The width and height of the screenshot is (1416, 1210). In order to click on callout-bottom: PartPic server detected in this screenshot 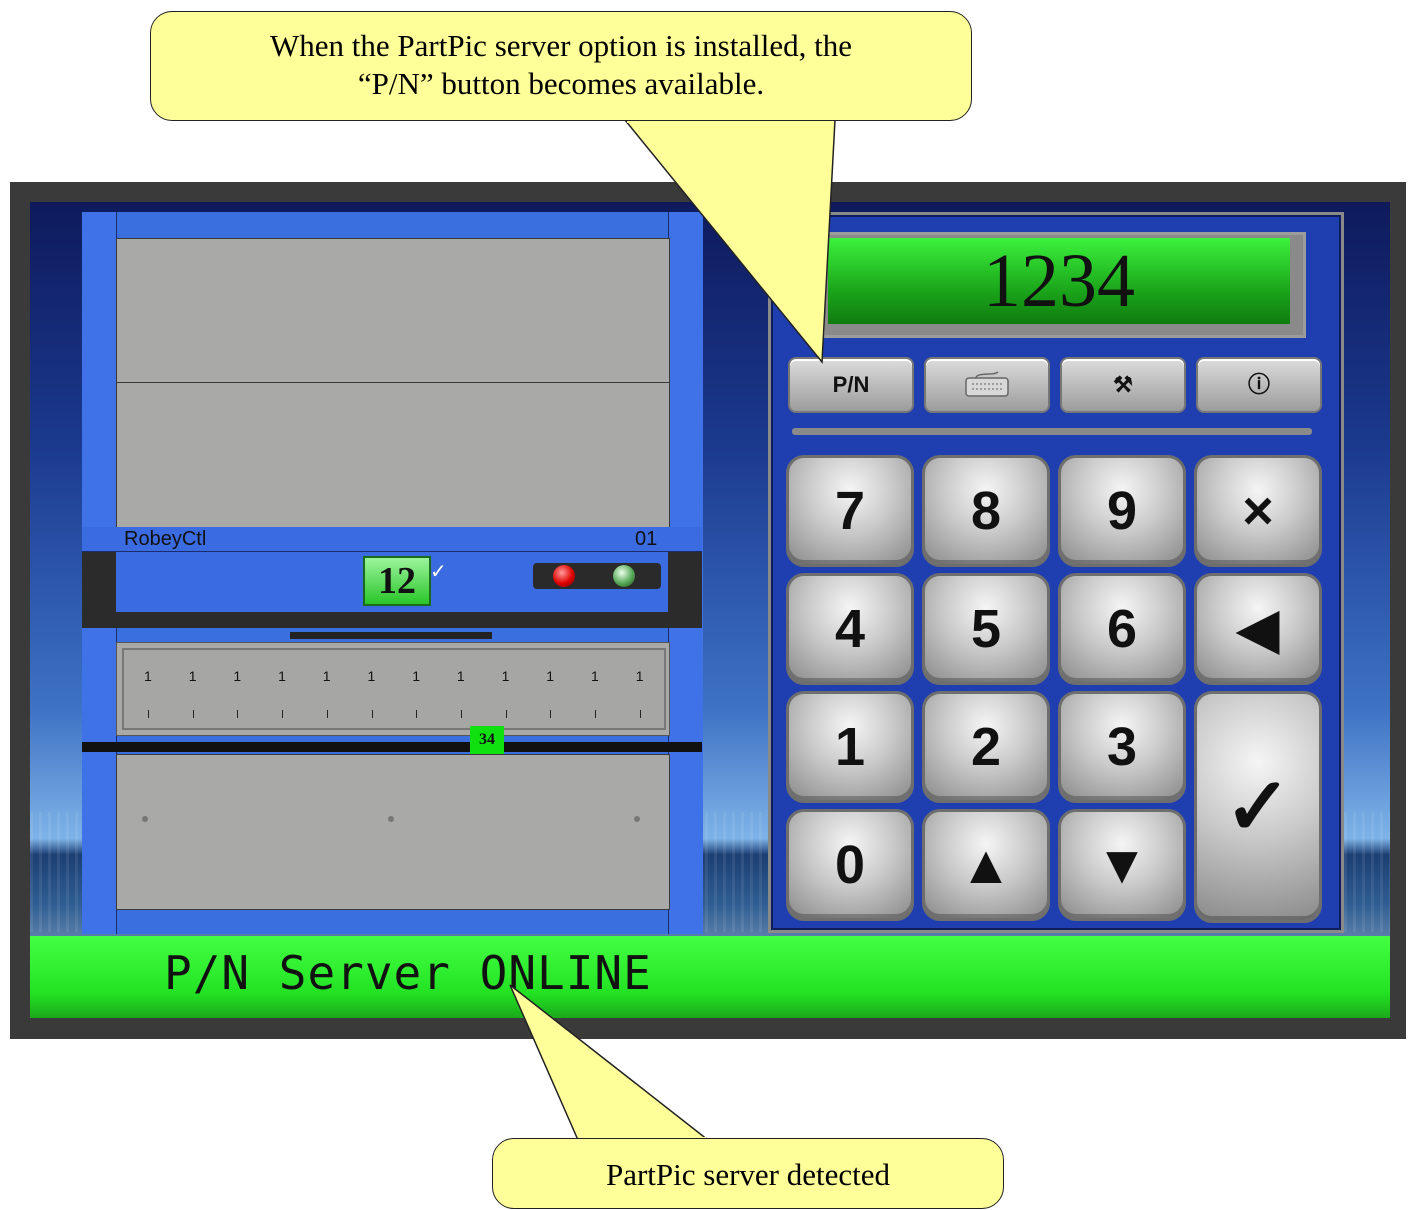, I will do `click(748, 1173)`.